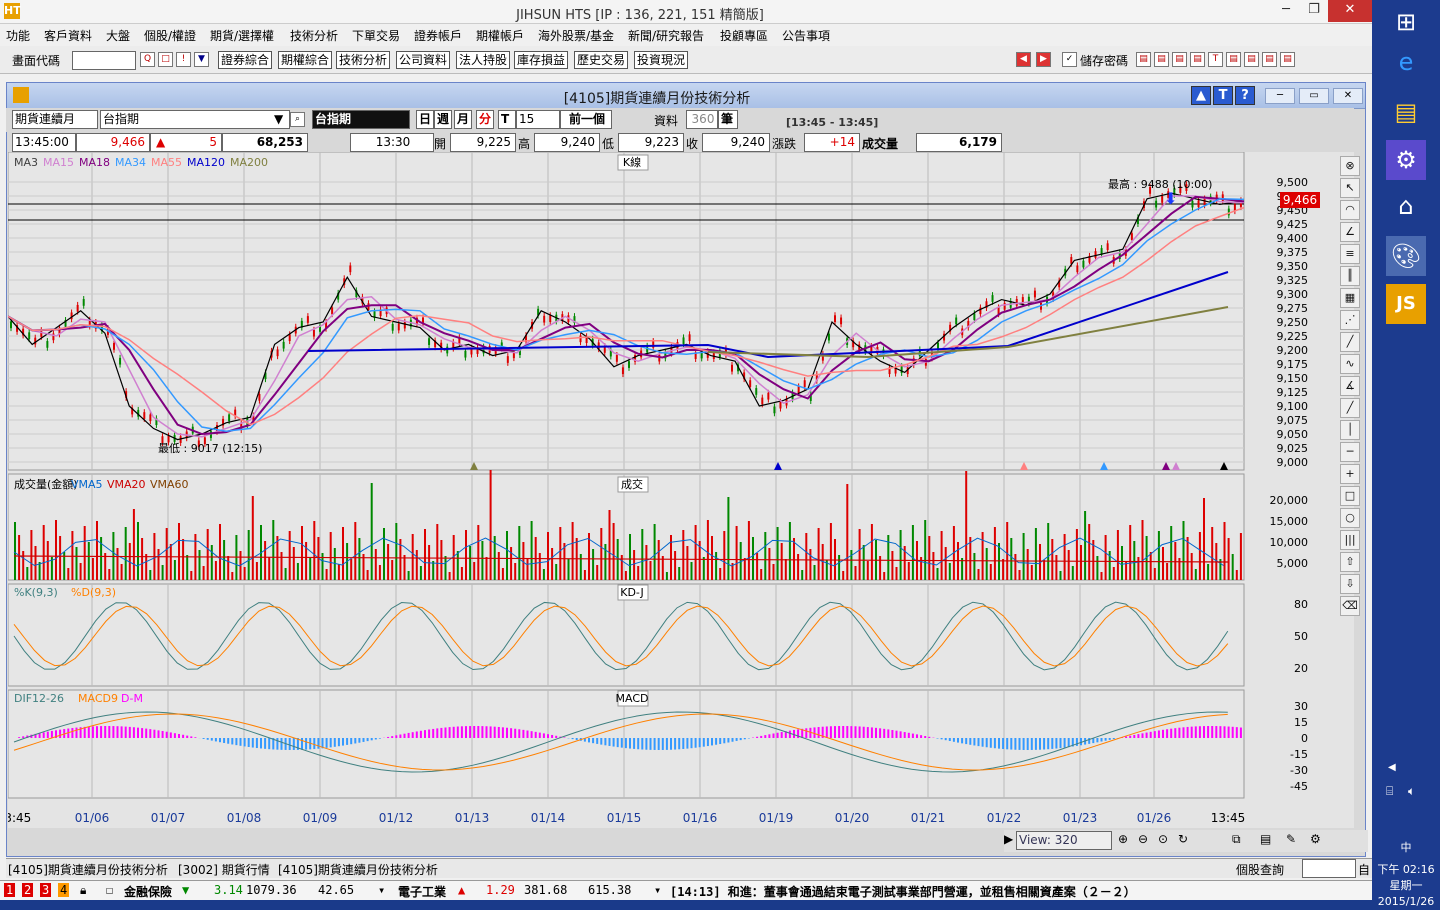 The width and height of the screenshot is (1440, 910). I want to click on stock-query-button: 自, so click(1364, 869).